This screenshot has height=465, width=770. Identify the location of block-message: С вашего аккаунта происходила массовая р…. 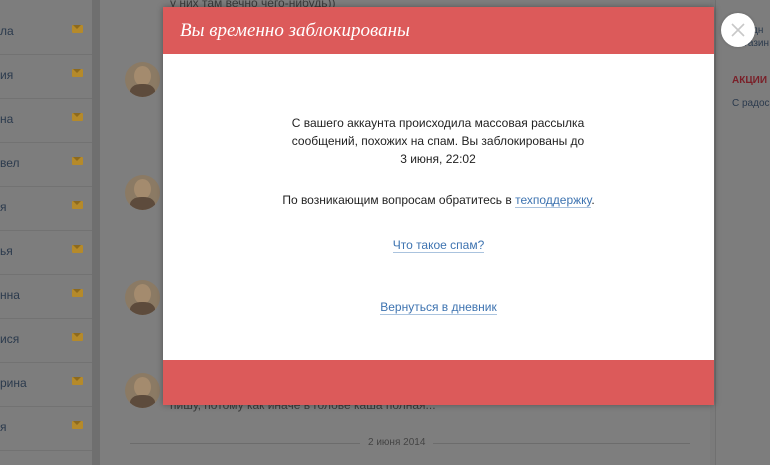
(438, 141).